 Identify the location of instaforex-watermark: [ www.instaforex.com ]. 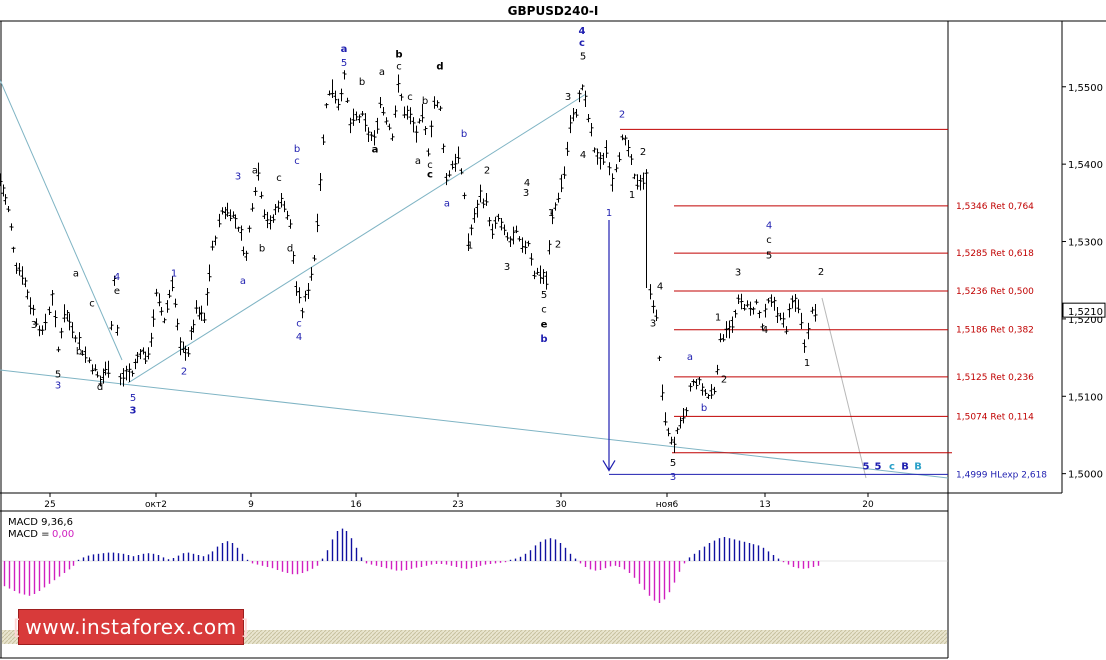
(130, 627).